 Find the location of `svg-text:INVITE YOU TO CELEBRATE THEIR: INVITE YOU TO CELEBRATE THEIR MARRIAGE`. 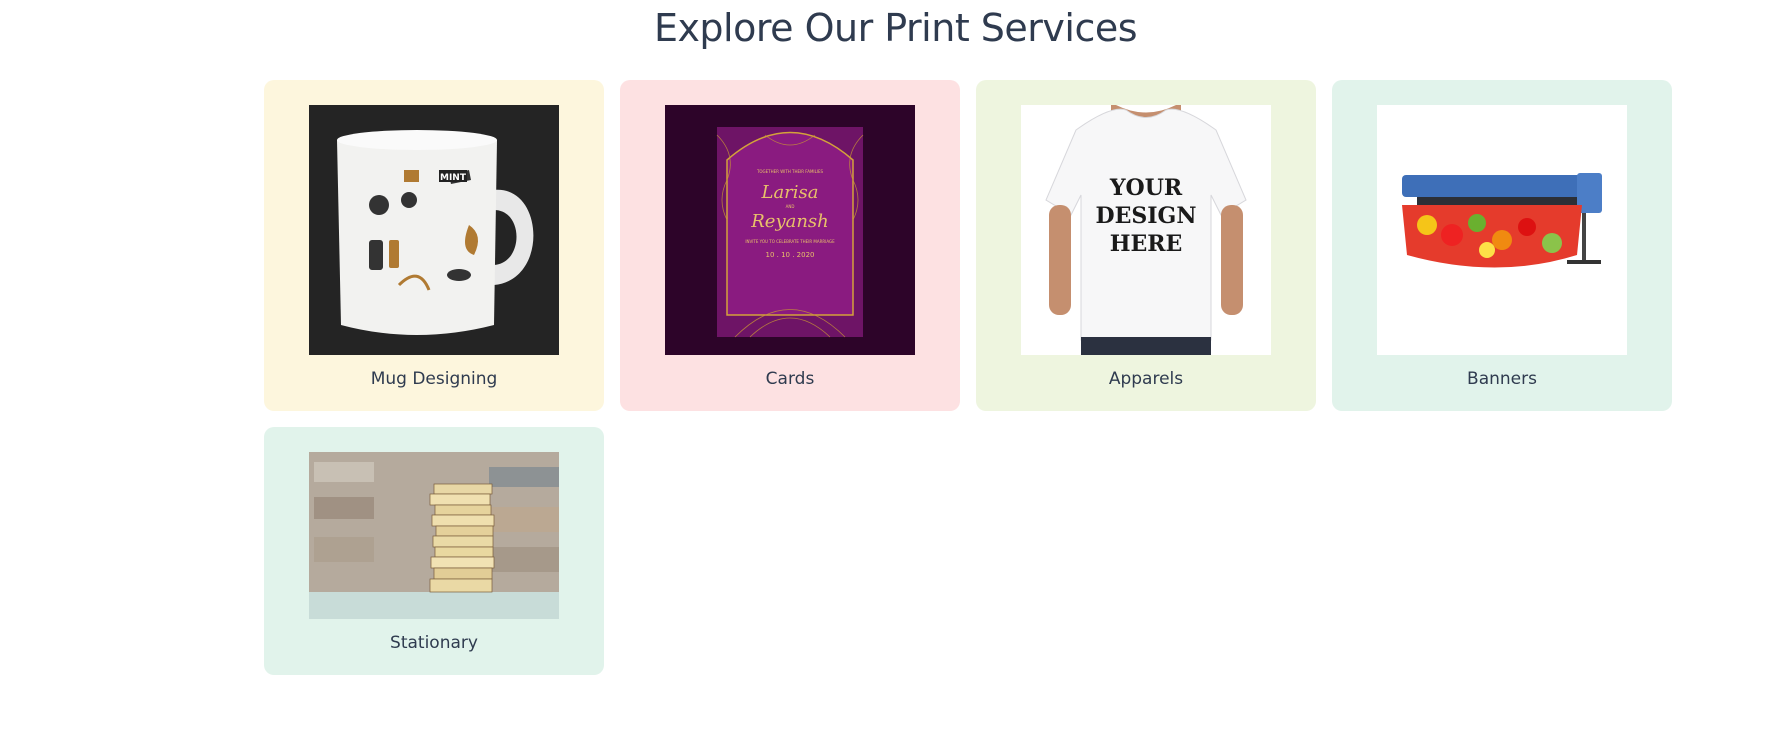

svg-text:INVITE YOU TO CELEBRATE THEIR: INVITE YOU TO CELEBRATE THEIR MARRIAGE is located at coordinates (790, 241).